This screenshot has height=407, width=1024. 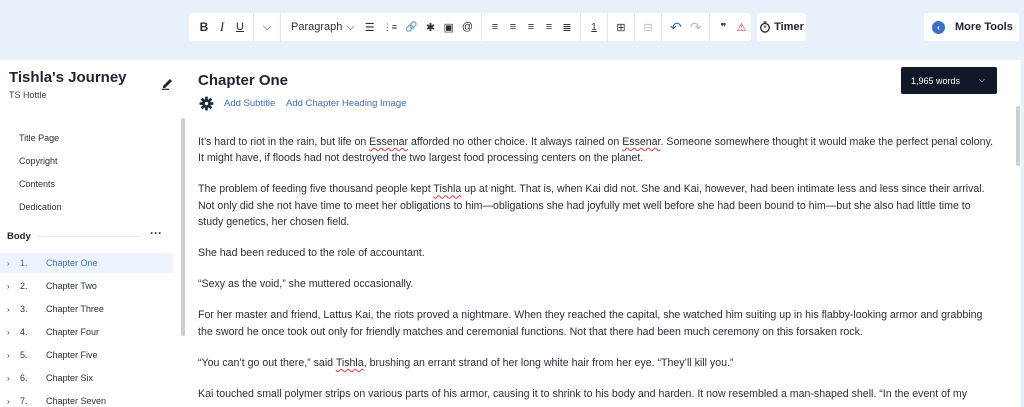 What do you see at coordinates (89, 236) in the screenshot?
I see `body-section-divider` at bounding box center [89, 236].